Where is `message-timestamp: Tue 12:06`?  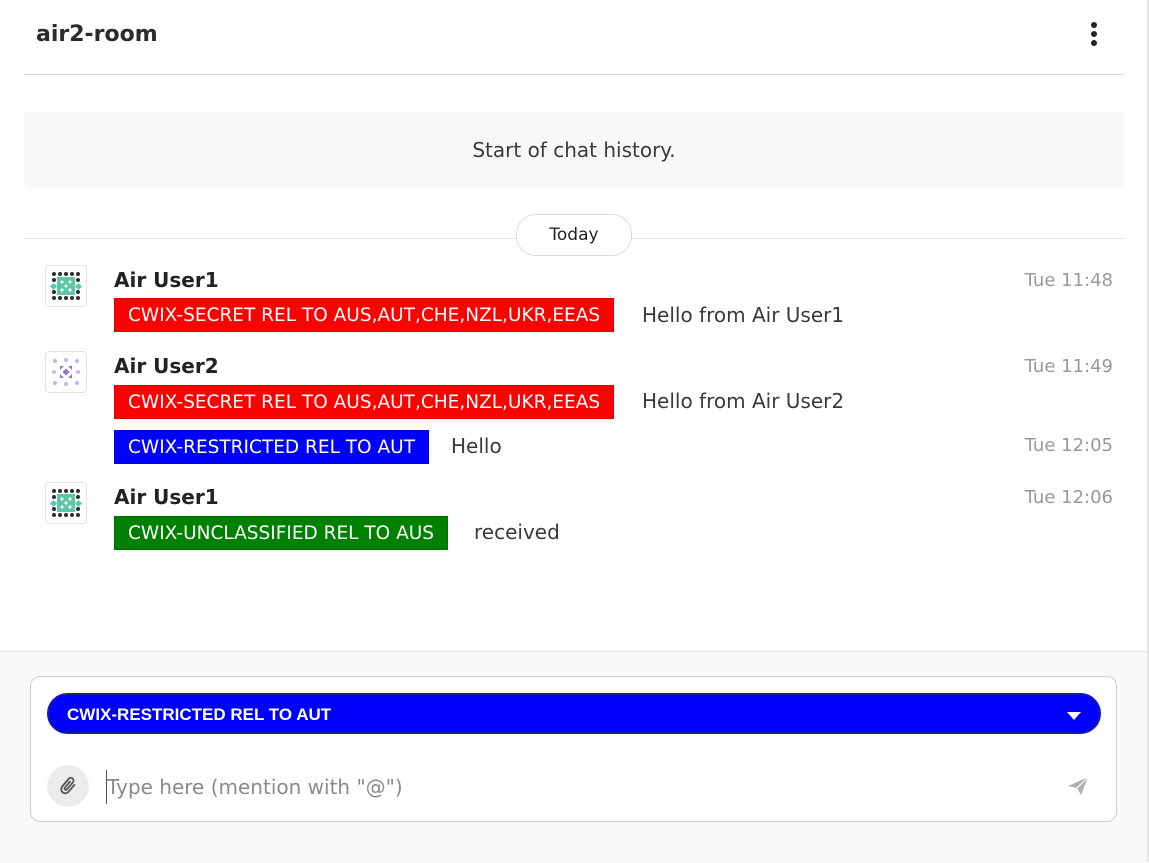
message-timestamp: Tue 12:06 is located at coordinates (1068, 497).